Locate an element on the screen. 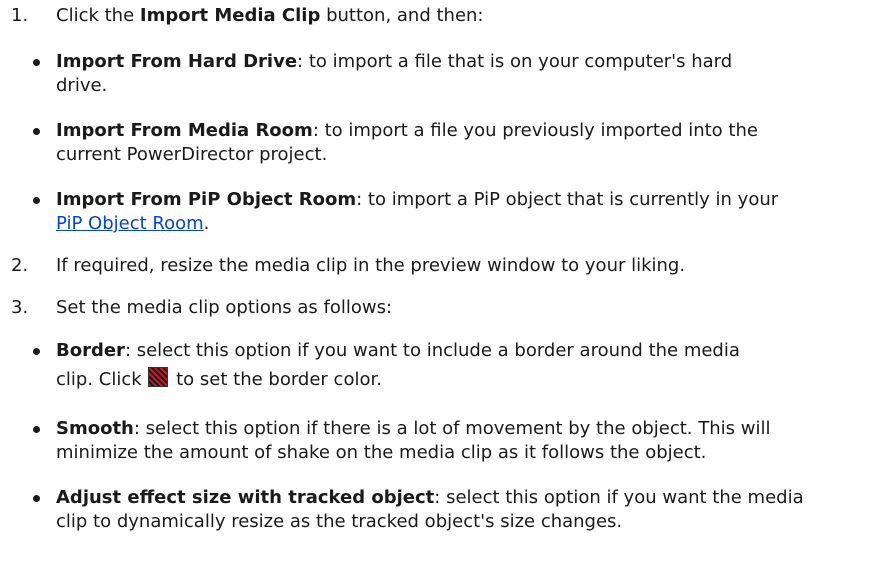 Image resolution: width=882 pixels, height=571 pixels. option-title: Smooth is located at coordinates (95, 428).